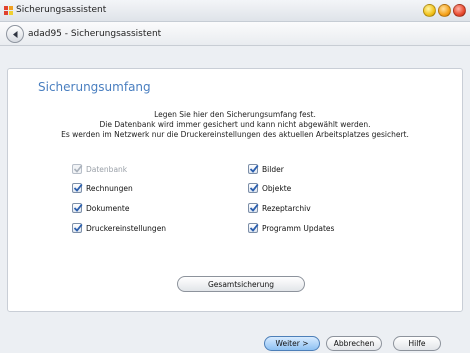 The height and width of the screenshot is (353, 470). What do you see at coordinates (235, 34) in the screenshot?
I see `navigation-bar: adad95 - Sicherungsassistent` at bounding box center [235, 34].